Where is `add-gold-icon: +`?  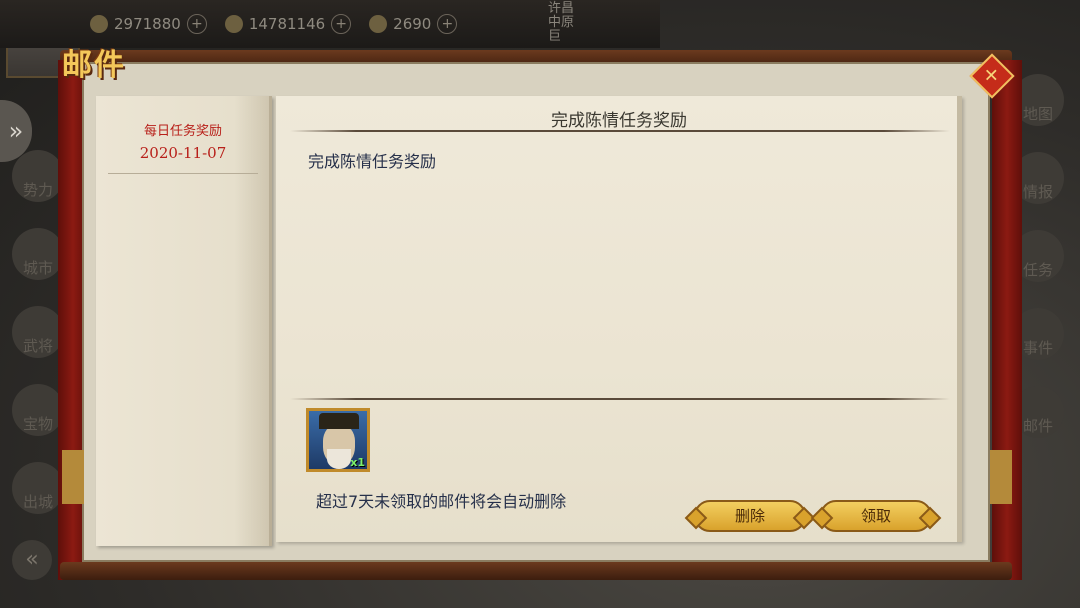 add-gold-icon: + is located at coordinates (447, 24).